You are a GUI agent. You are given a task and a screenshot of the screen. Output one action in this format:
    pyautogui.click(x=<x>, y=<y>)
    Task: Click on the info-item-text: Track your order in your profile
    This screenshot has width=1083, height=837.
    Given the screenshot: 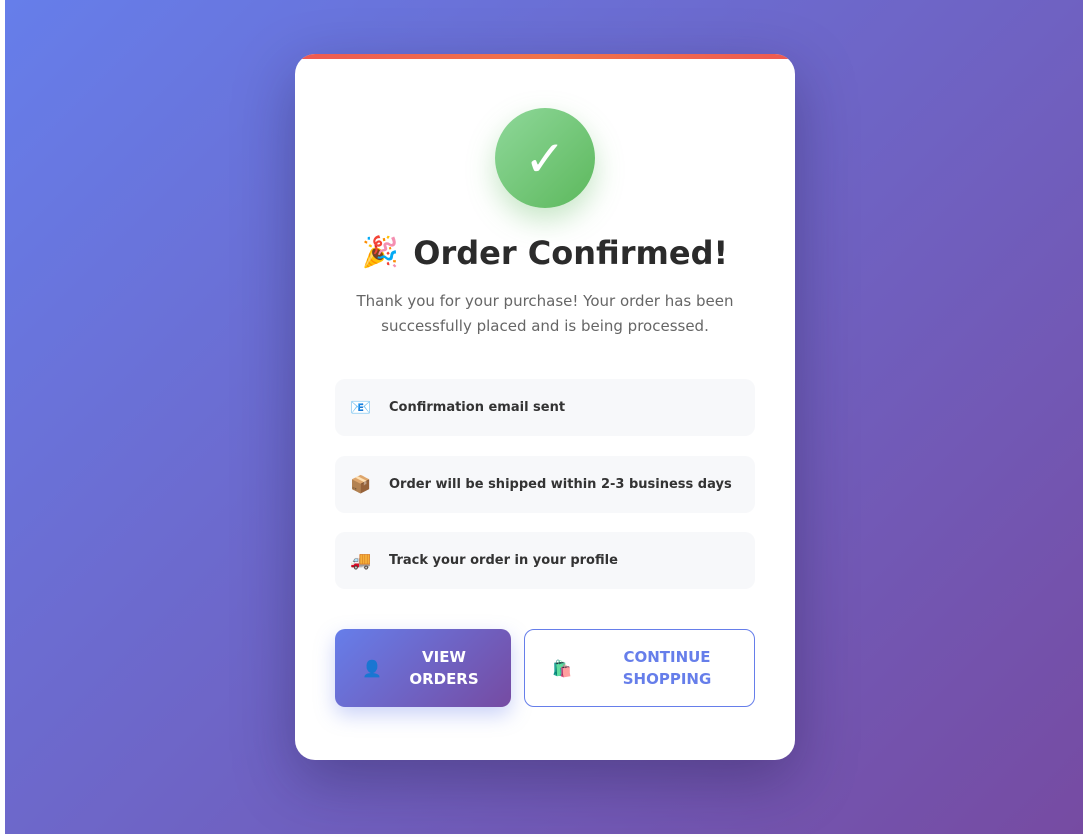 What is the action you would take?
    pyautogui.click(x=503, y=560)
    